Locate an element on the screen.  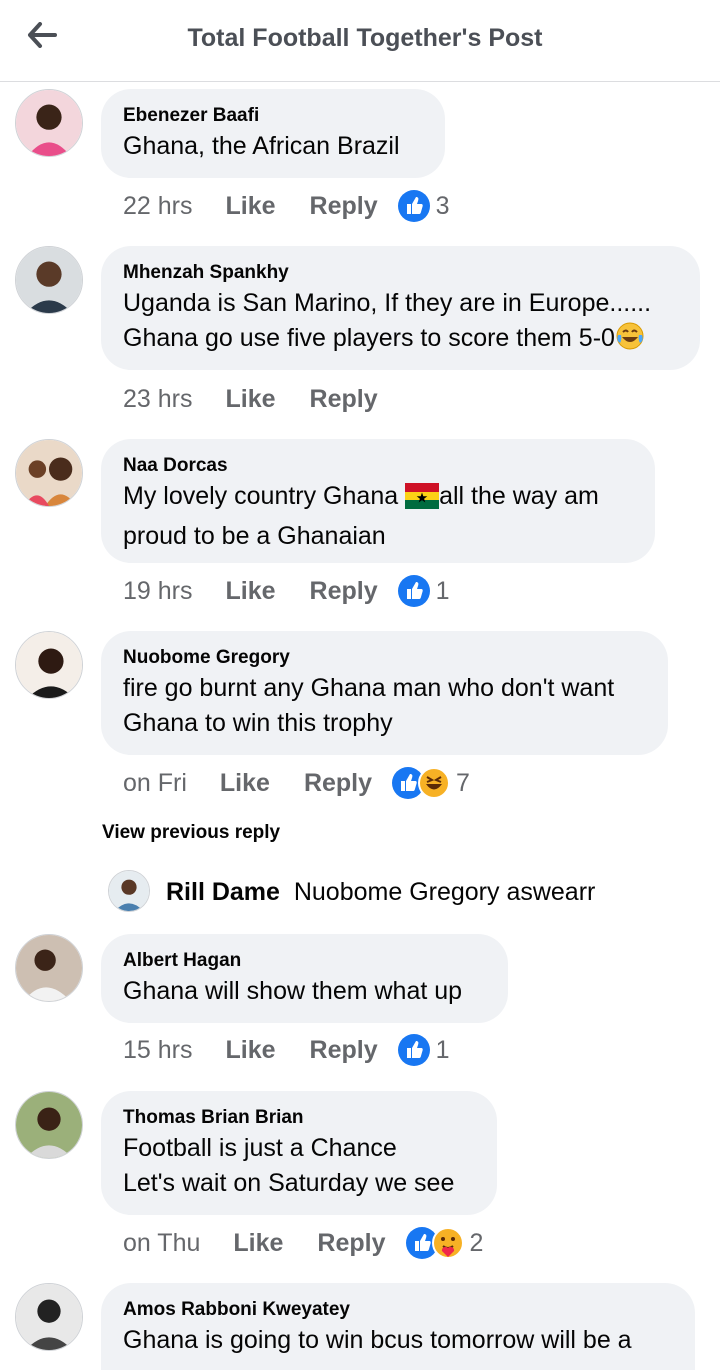
comment-actions: 19 hrs Like Reply 1 is located at coordinates (286, 591).